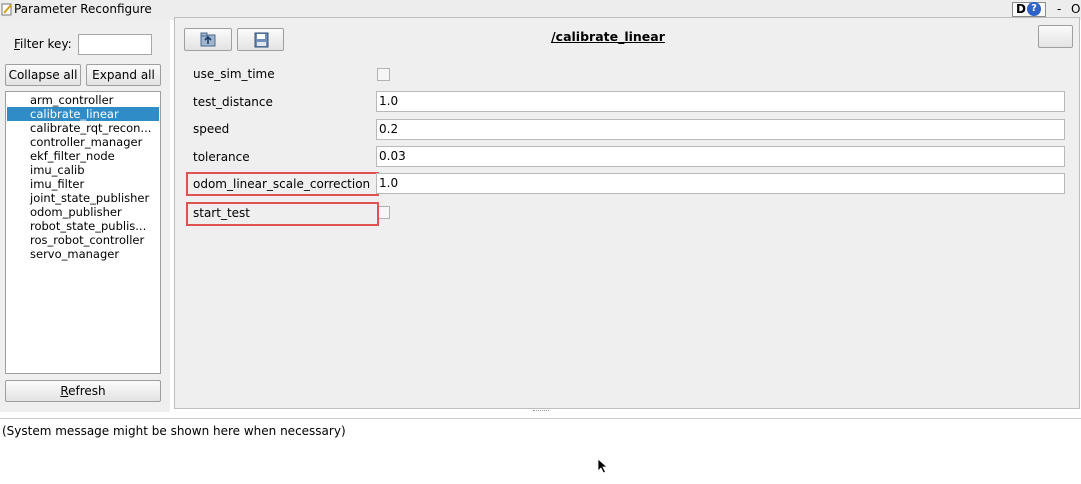  I want to click on load-parameters-button, so click(208, 39).